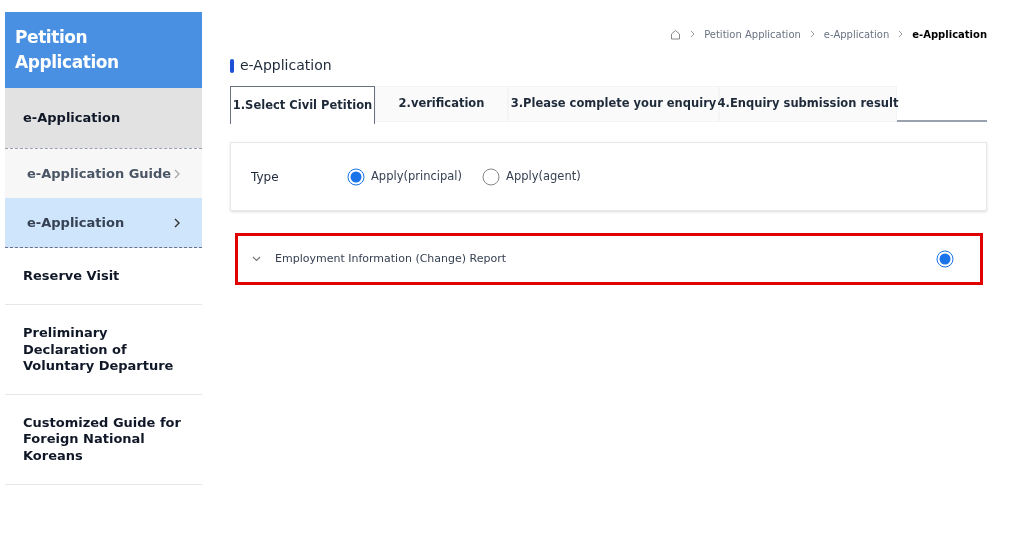 The width and height of the screenshot is (1024, 536). Describe the element at coordinates (103, 223) in the screenshot. I see `submenu-item: e-Application` at that location.